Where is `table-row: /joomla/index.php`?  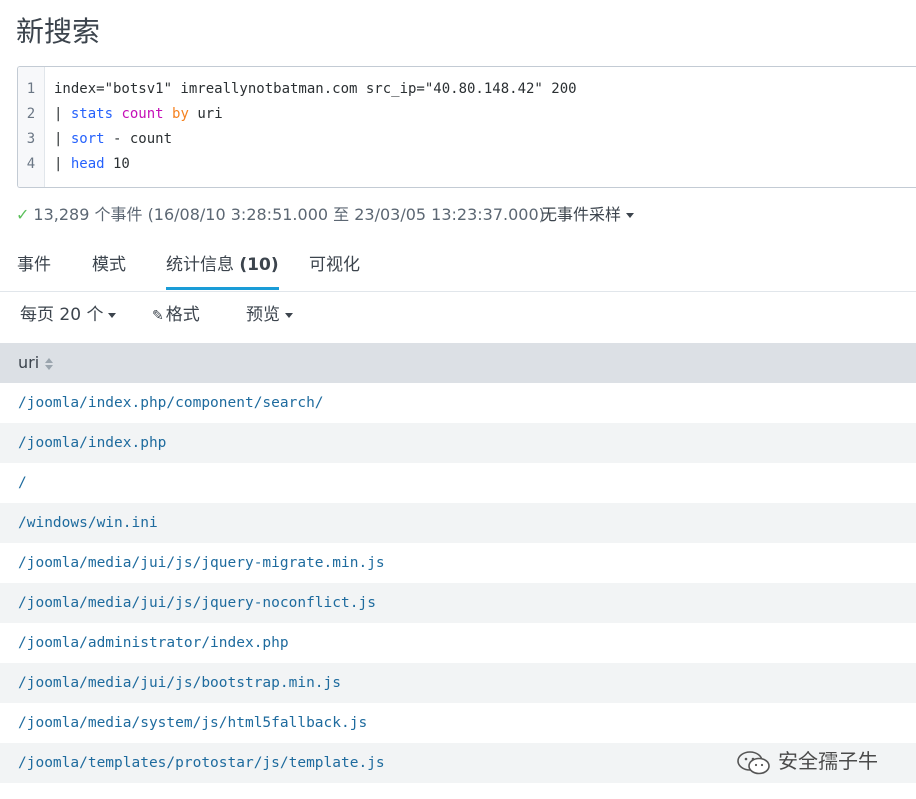
table-row: /joomla/index.php is located at coordinates (458, 443).